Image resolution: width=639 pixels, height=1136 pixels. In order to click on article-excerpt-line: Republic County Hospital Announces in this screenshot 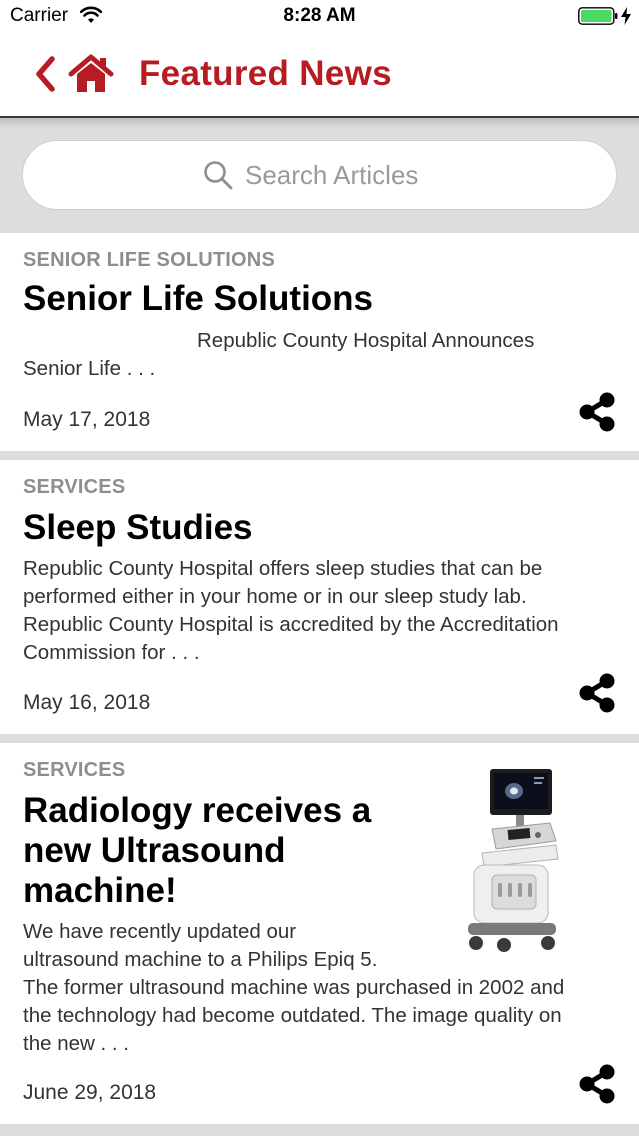, I will do `click(366, 340)`.